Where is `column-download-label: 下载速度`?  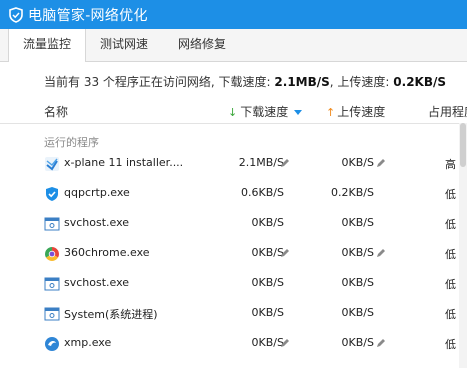 column-download-label: 下载速度 is located at coordinates (264, 112).